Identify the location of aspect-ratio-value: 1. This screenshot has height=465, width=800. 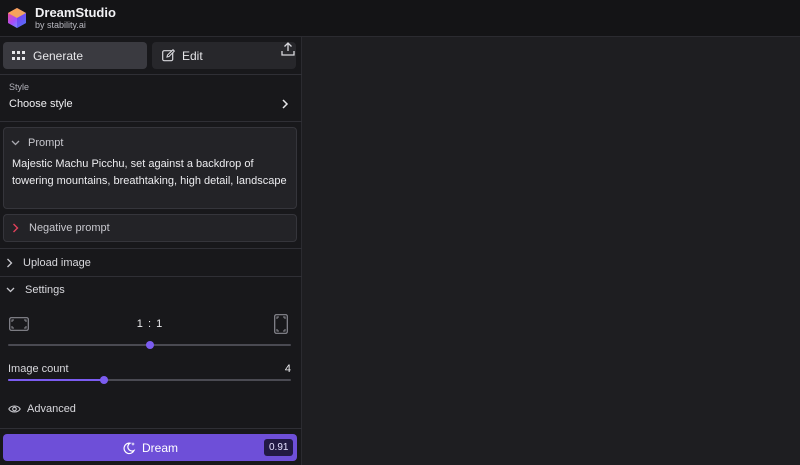
(150, 324).